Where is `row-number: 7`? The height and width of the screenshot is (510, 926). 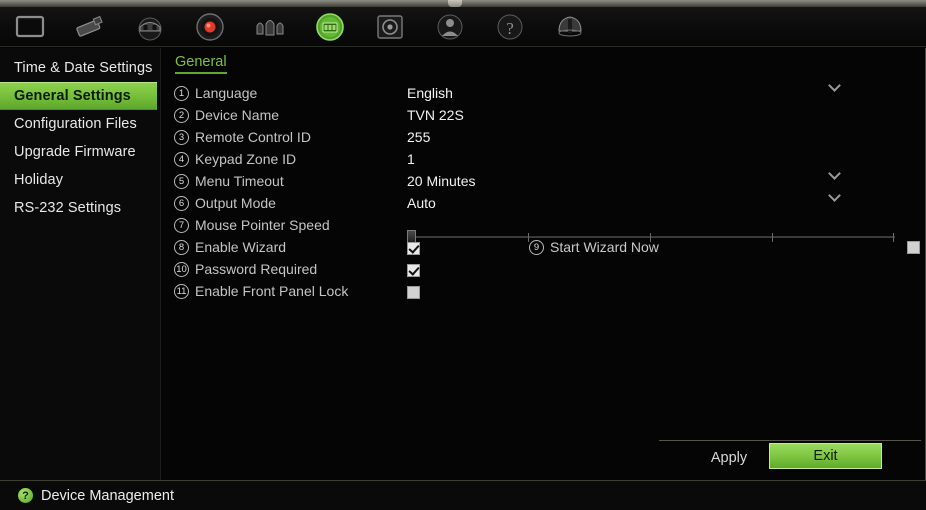
row-number: 7 is located at coordinates (181, 225).